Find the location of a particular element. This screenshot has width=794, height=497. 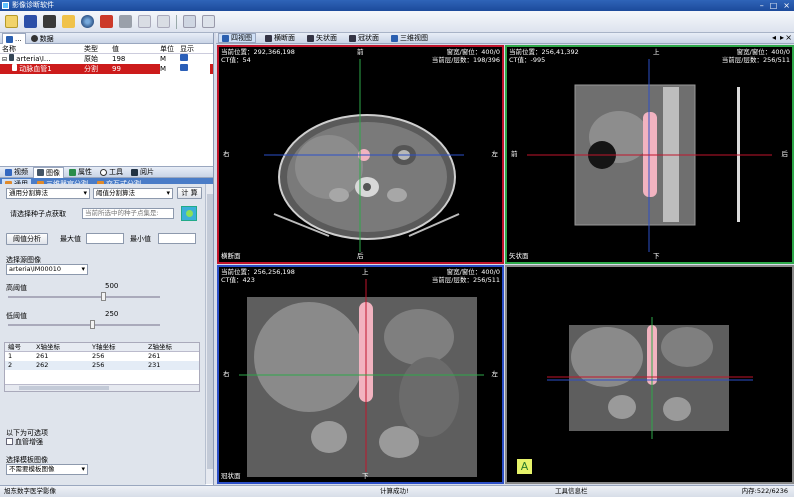

sagittal-icon is located at coordinates (310, 38).